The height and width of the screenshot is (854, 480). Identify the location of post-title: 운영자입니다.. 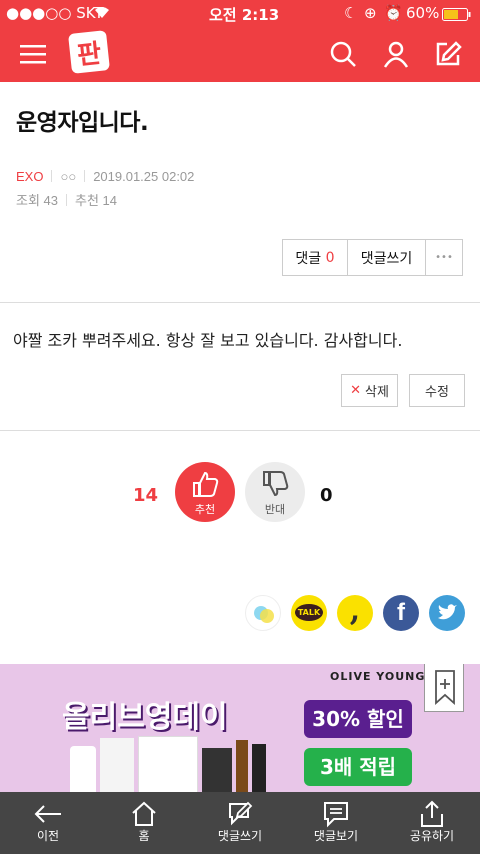
(82, 123).